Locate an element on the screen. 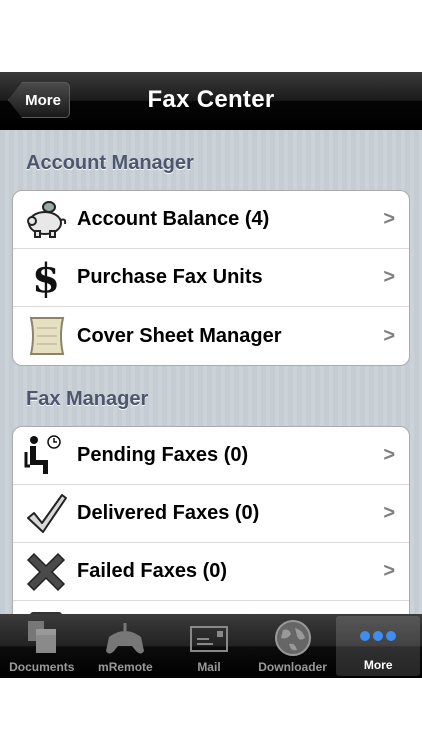 The width and height of the screenshot is (422, 750). piggy-bank-icon is located at coordinates (46, 220).